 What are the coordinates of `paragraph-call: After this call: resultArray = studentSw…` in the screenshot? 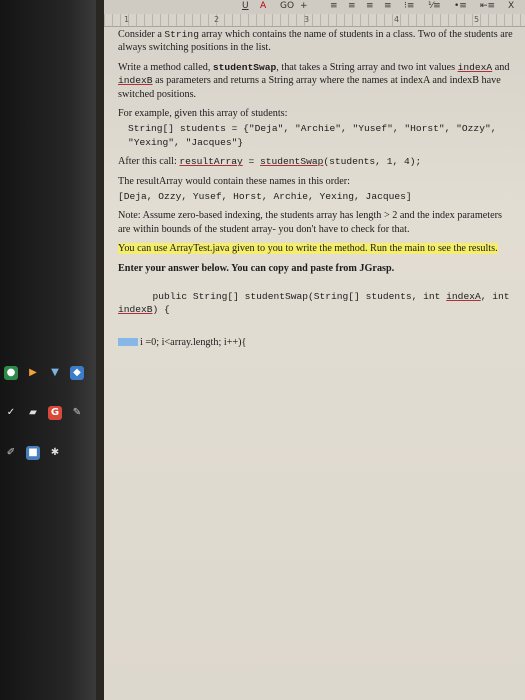 It's located at (270, 162).